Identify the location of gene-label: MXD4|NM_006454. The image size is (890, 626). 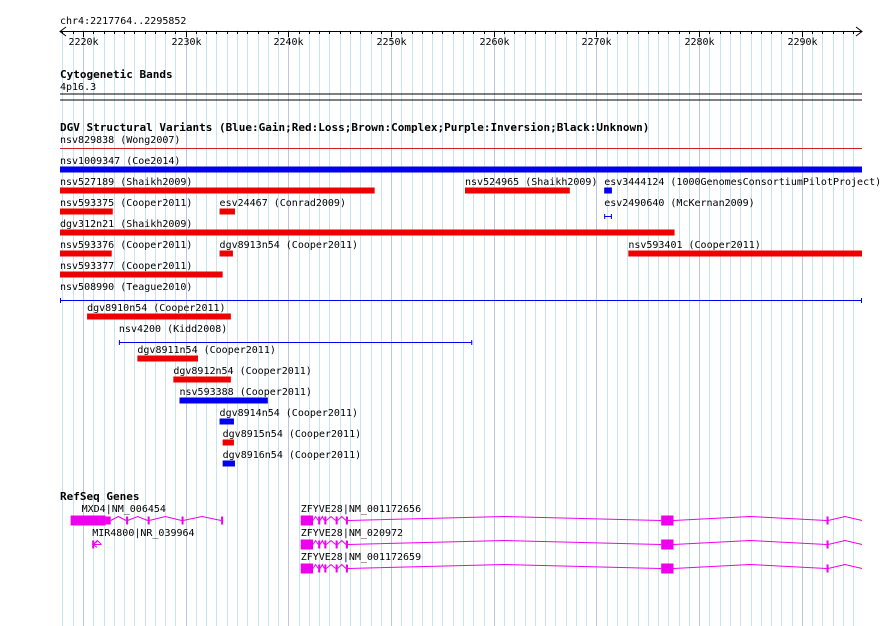
(124, 509).